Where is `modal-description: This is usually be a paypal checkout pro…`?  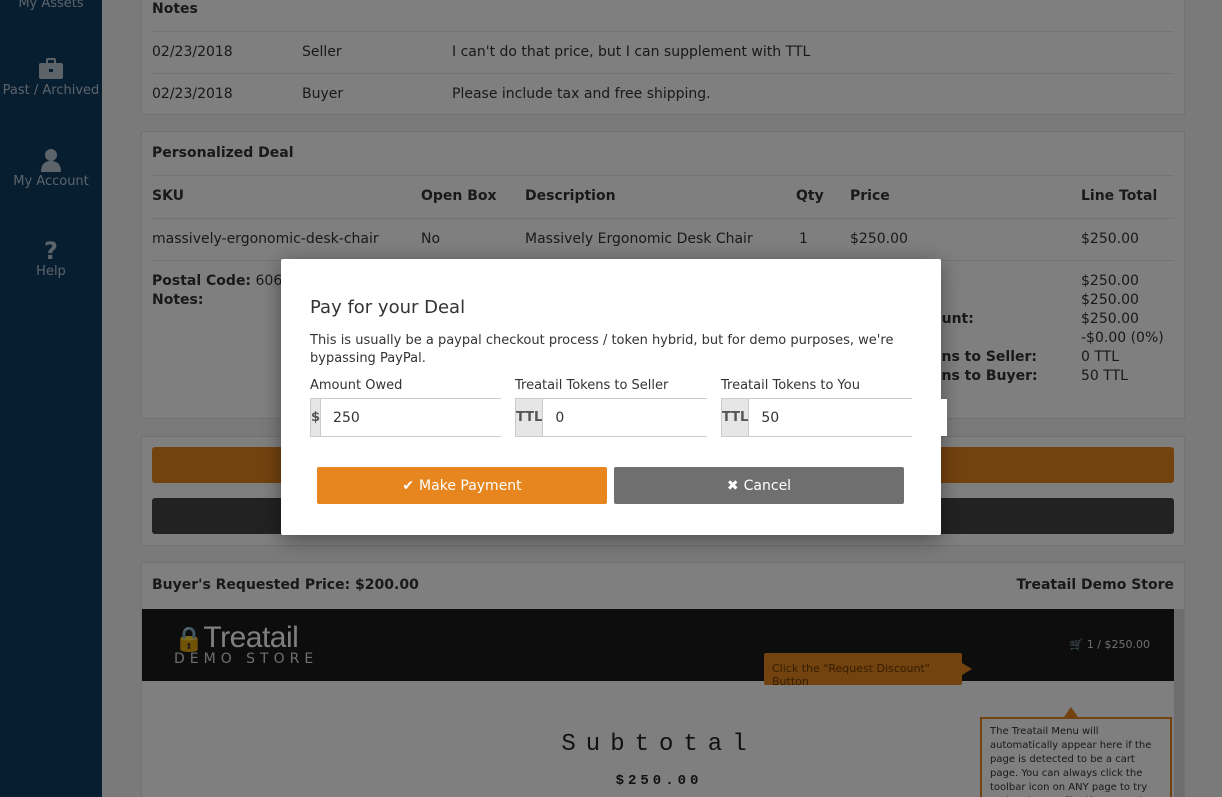 modal-description: This is usually be a paypal checkout pro… is located at coordinates (602, 349).